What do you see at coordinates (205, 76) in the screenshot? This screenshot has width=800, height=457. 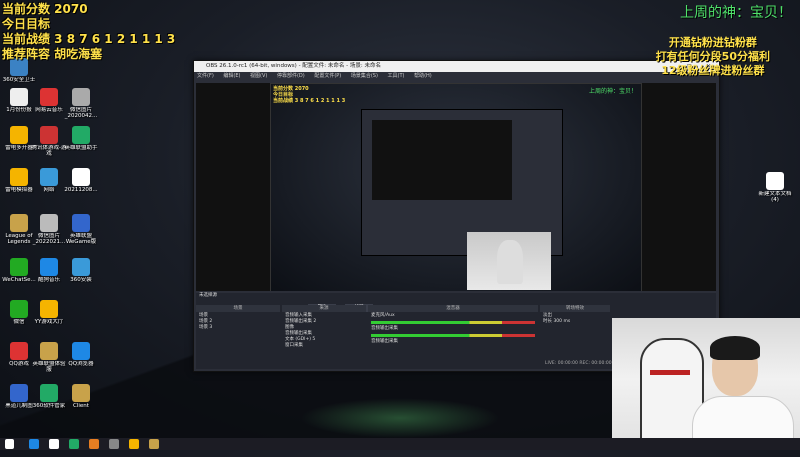 I see `menu-file: 文件(F)` at bounding box center [205, 76].